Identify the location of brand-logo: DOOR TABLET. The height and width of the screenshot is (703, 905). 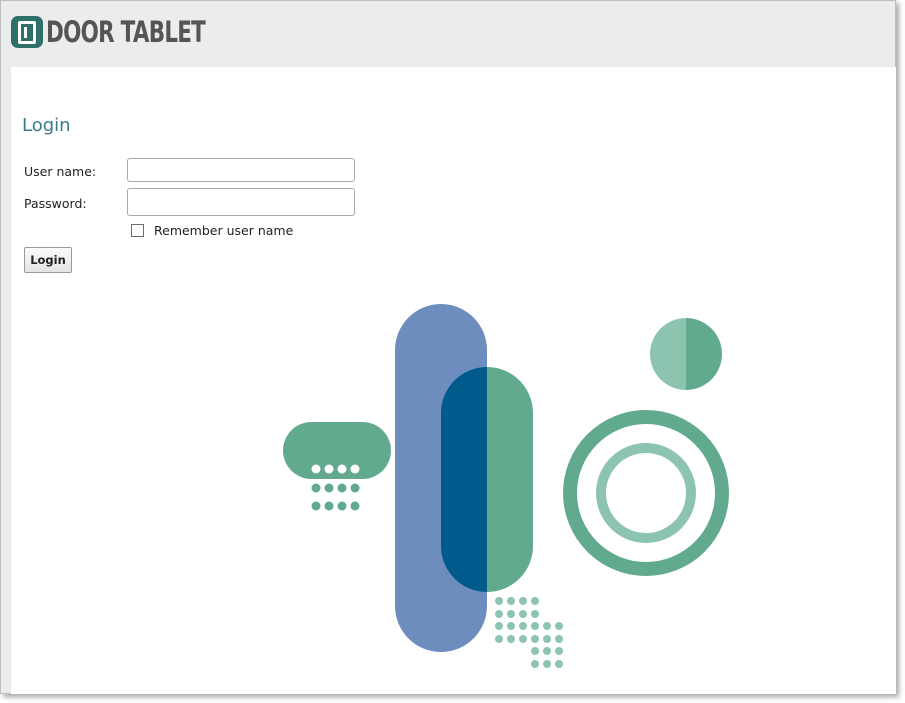
(136, 32).